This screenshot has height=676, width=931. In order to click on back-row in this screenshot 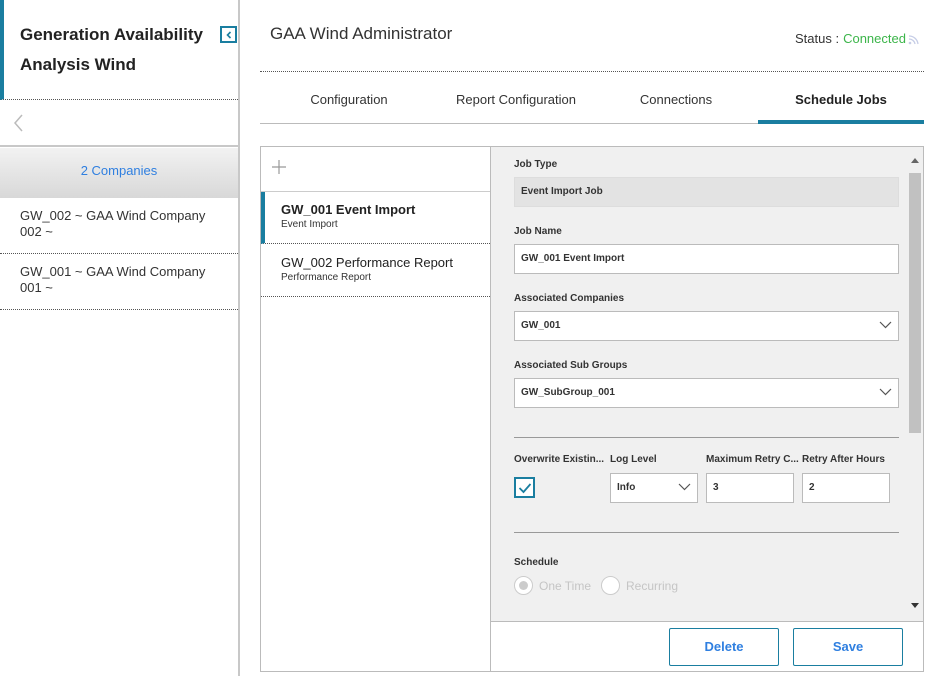, I will do `click(119, 124)`.